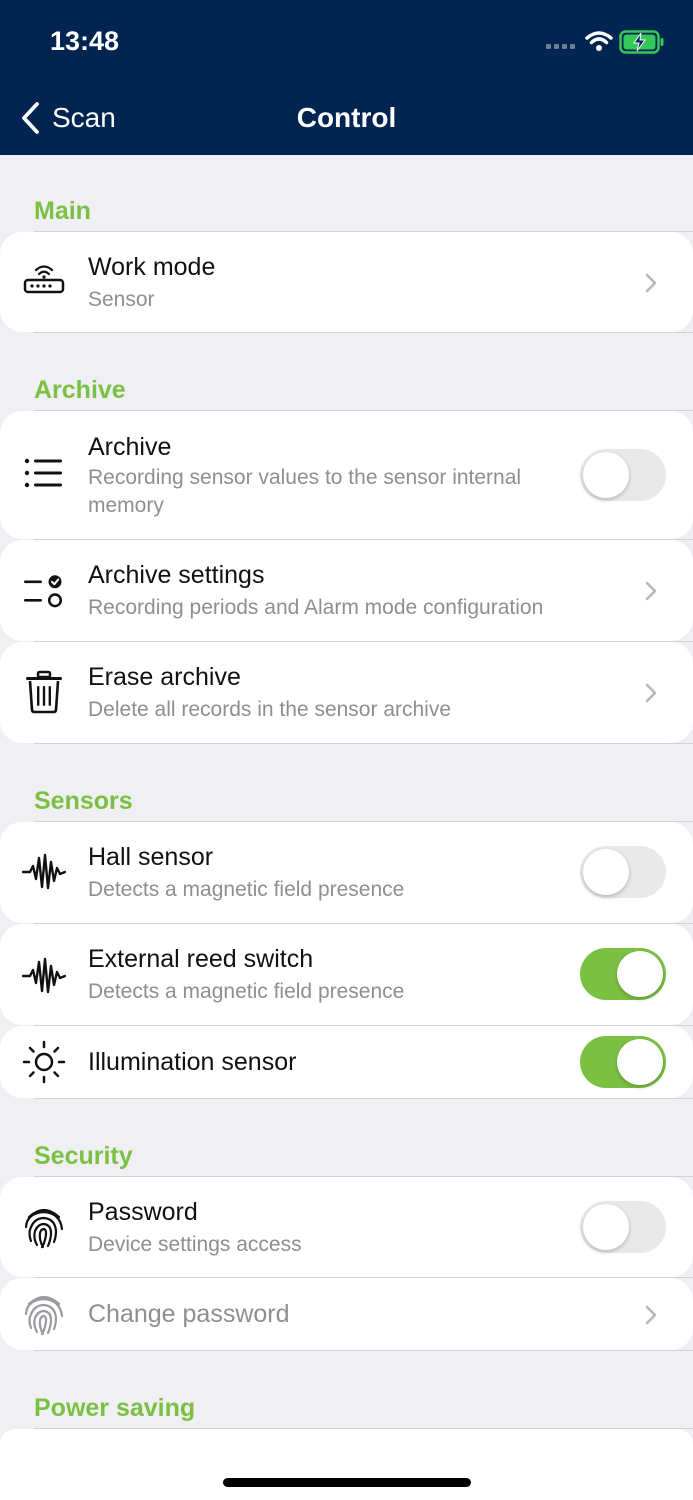  Describe the element at coordinates (83, 1156) in the screenshot. I see `section-title-security: Security` at that location.